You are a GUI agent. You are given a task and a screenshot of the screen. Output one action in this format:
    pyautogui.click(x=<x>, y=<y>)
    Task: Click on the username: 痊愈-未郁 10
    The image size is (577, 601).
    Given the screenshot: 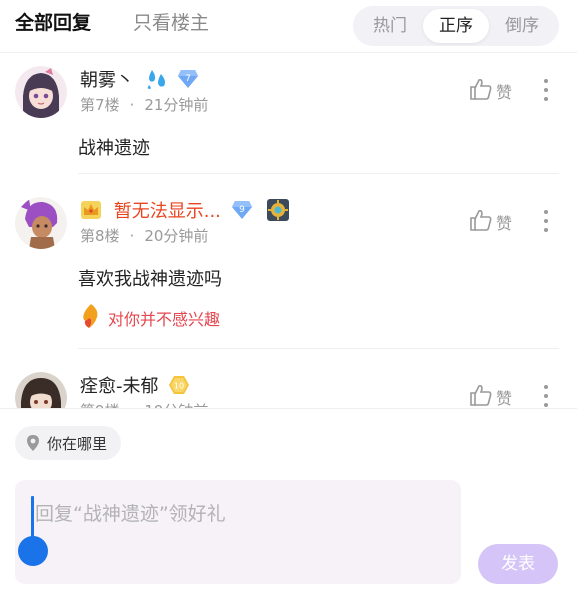 What is the action you would take?
    pyautogui.click(x=135, y=386)
    